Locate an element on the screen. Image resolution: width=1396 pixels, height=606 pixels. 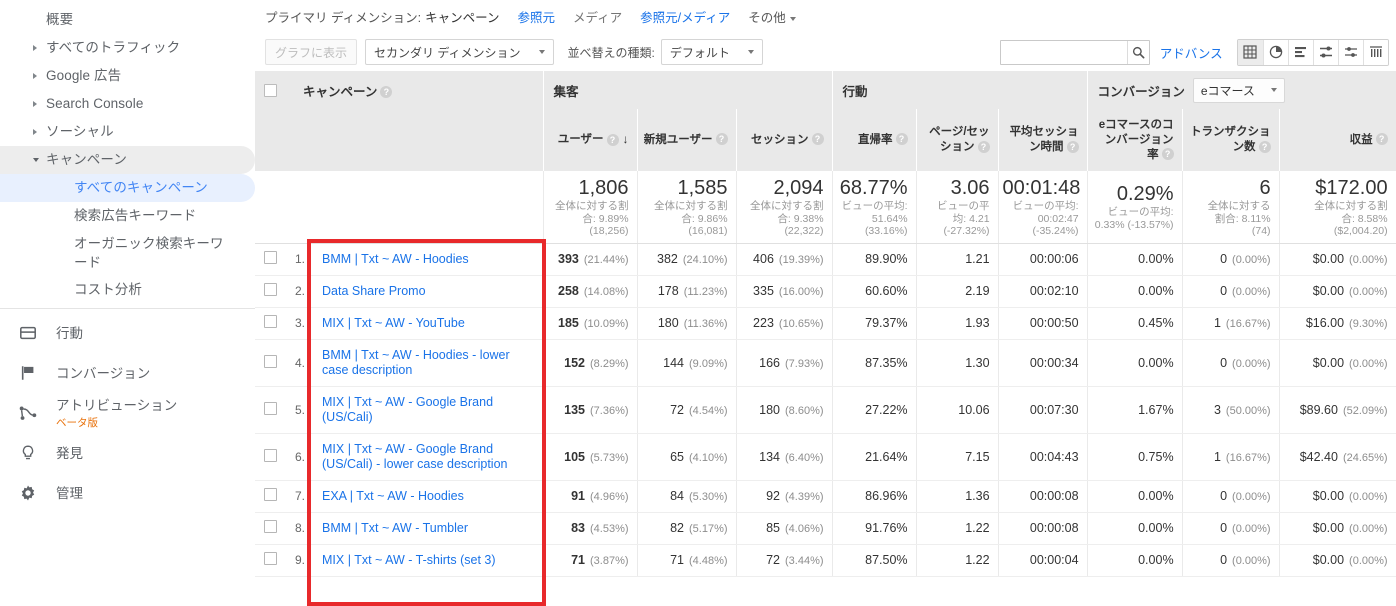
campaign-name-cell: BMM | Txt ~ AW - Hoodies is located at coordinates (427, 259).